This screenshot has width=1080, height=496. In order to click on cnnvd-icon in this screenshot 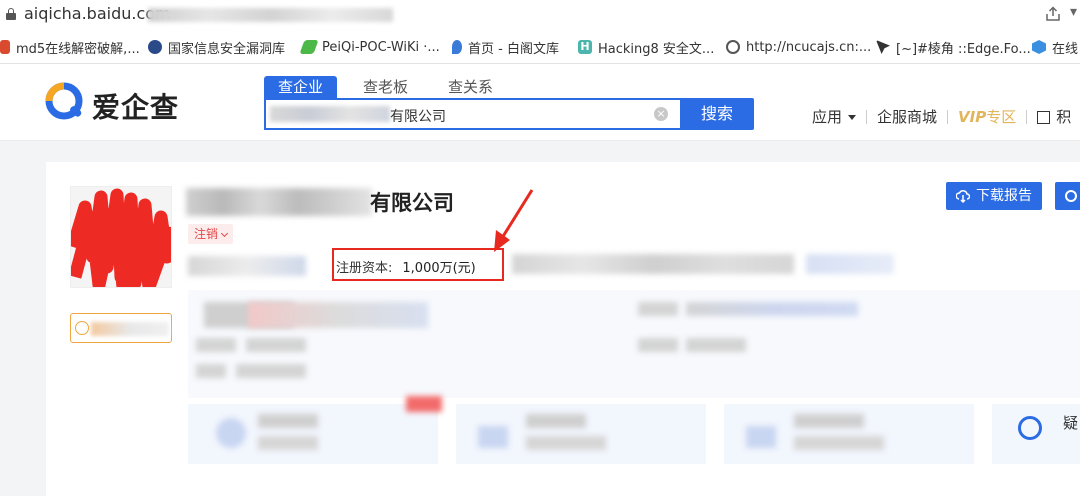, I will do `click(155, 47)`.